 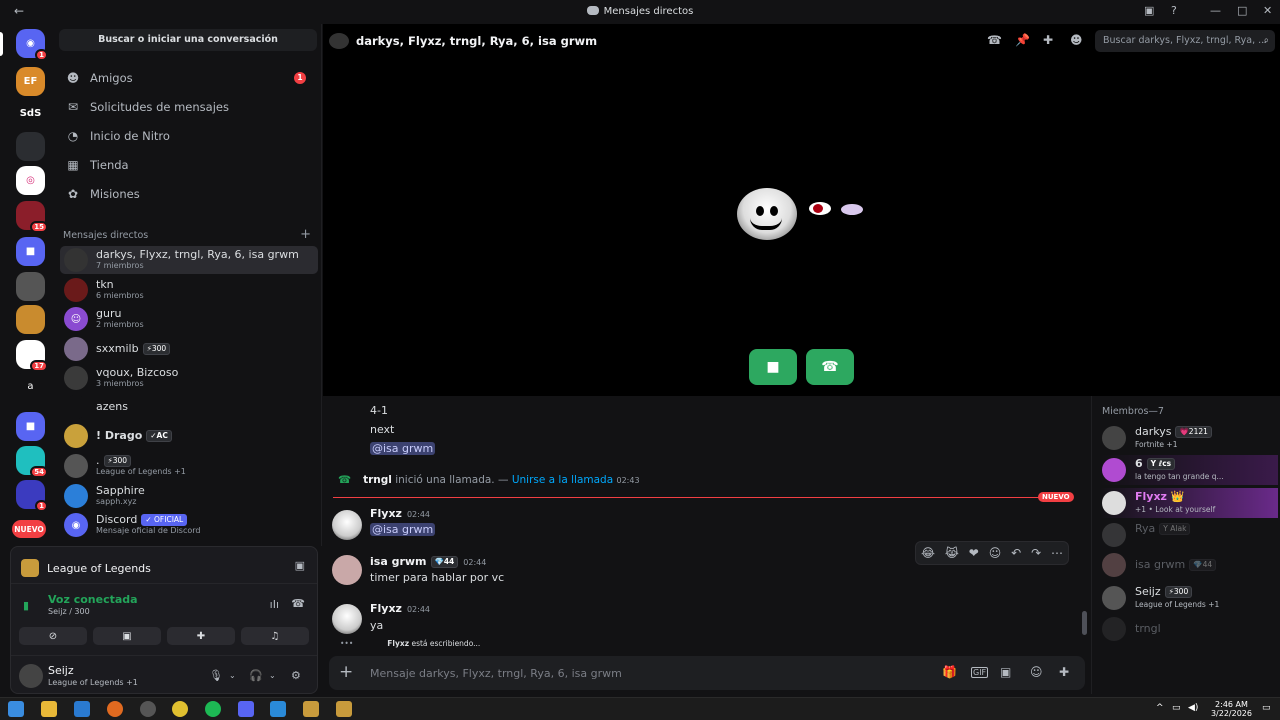 I want to click on dm-item-sxxmilb: sxxmilb ⚡300, so click(x=189, y=349).